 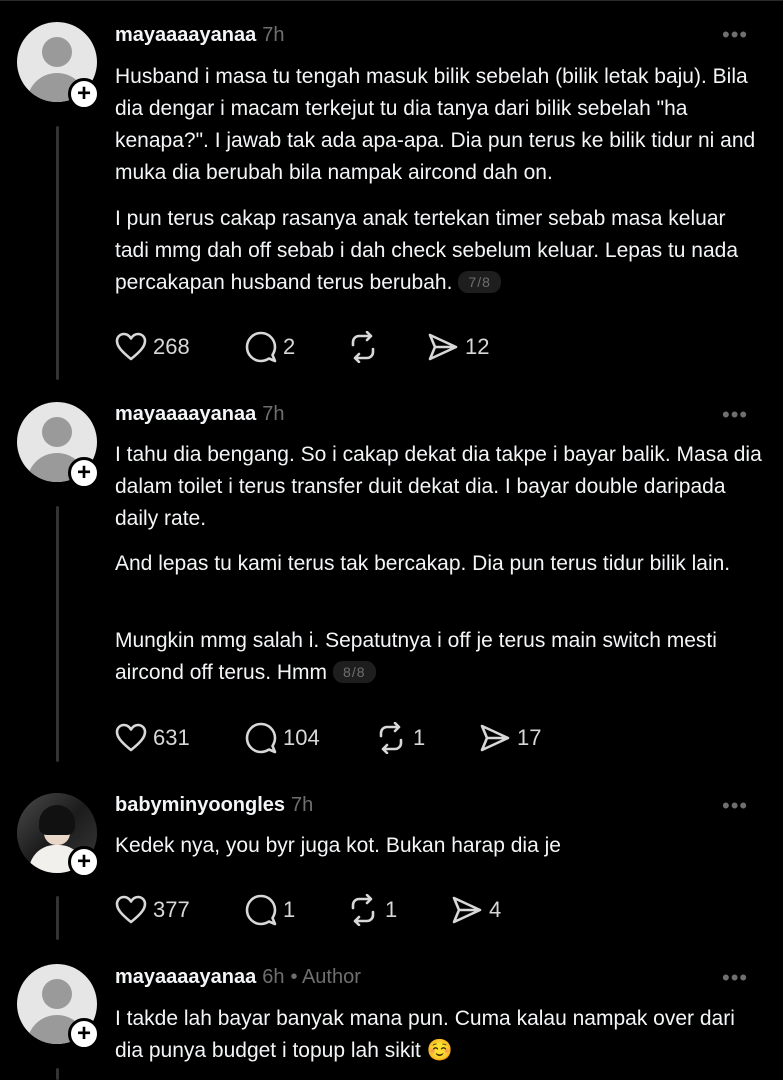 I want to click on post-time: 6h, so click(x=273, y=977).